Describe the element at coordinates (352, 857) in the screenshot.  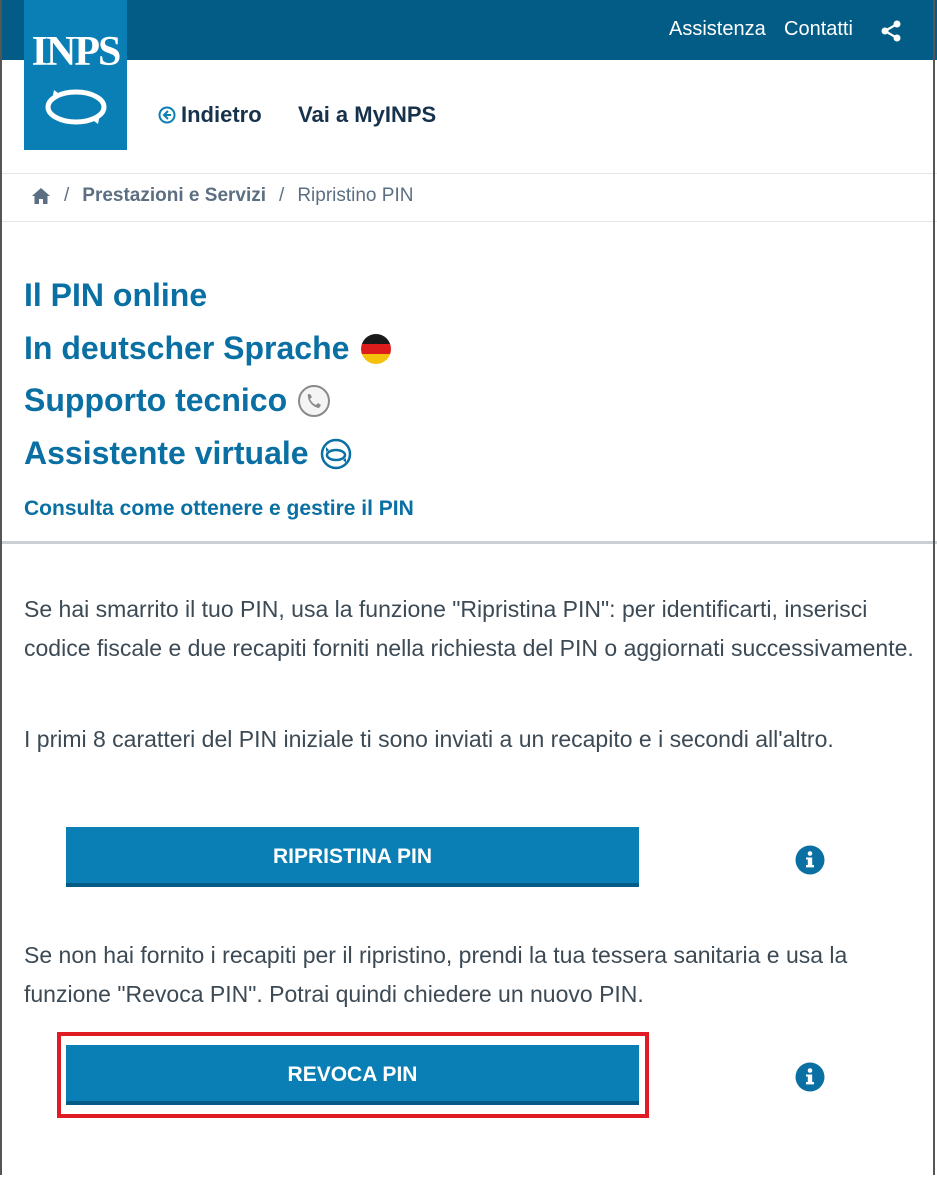
I see `ripristina-pin-button: RIPRISTINA PIN` at that location.